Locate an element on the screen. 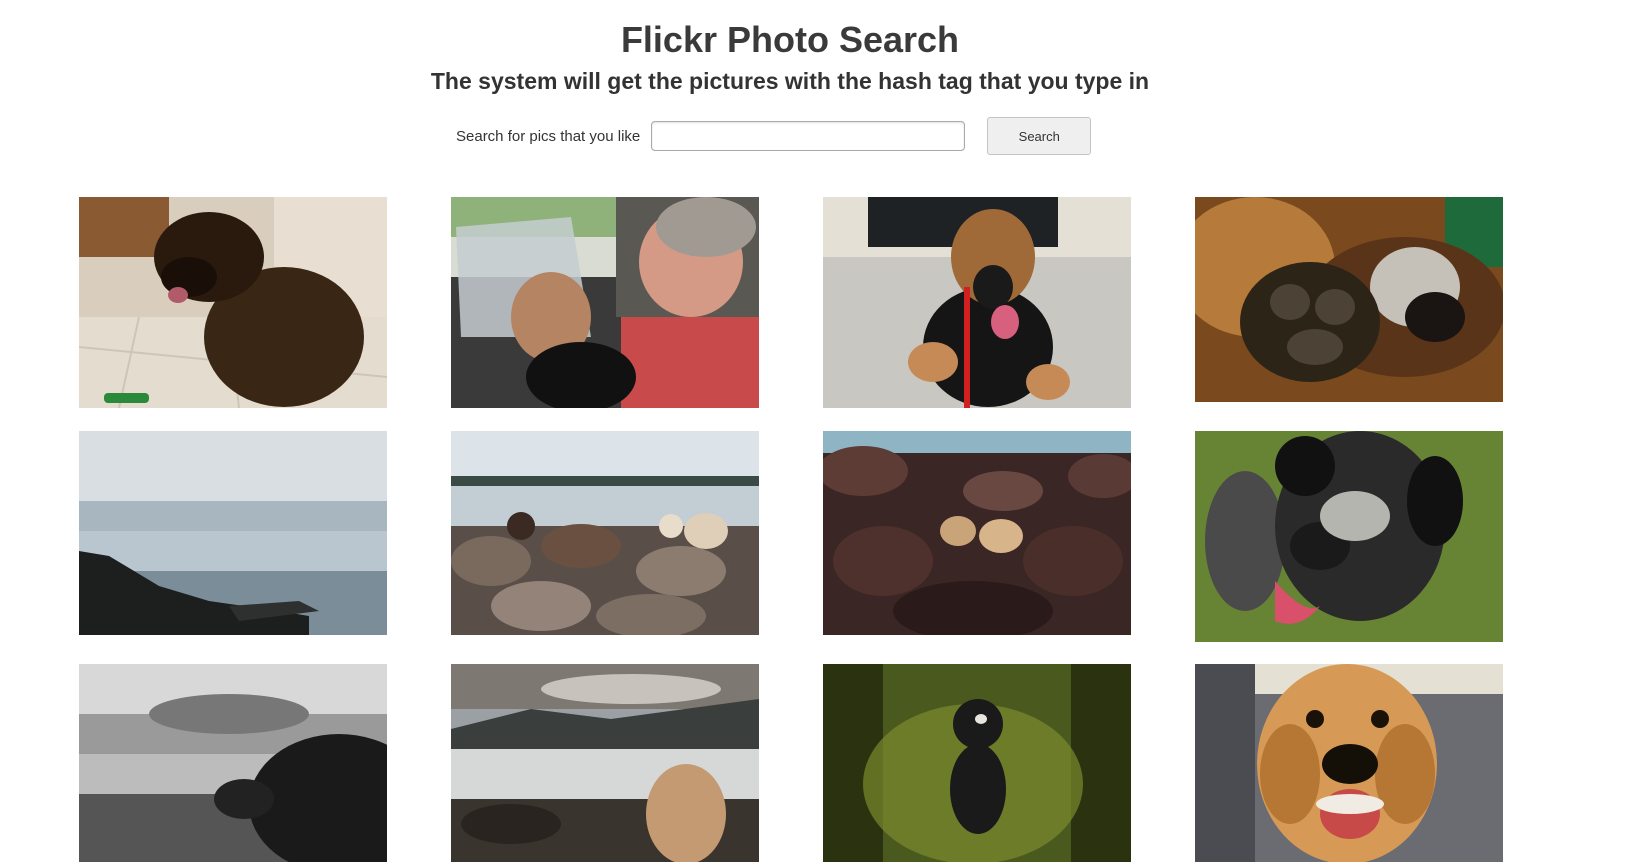  photo-man-with-dog-in-car is located at coordinates (605, 302).